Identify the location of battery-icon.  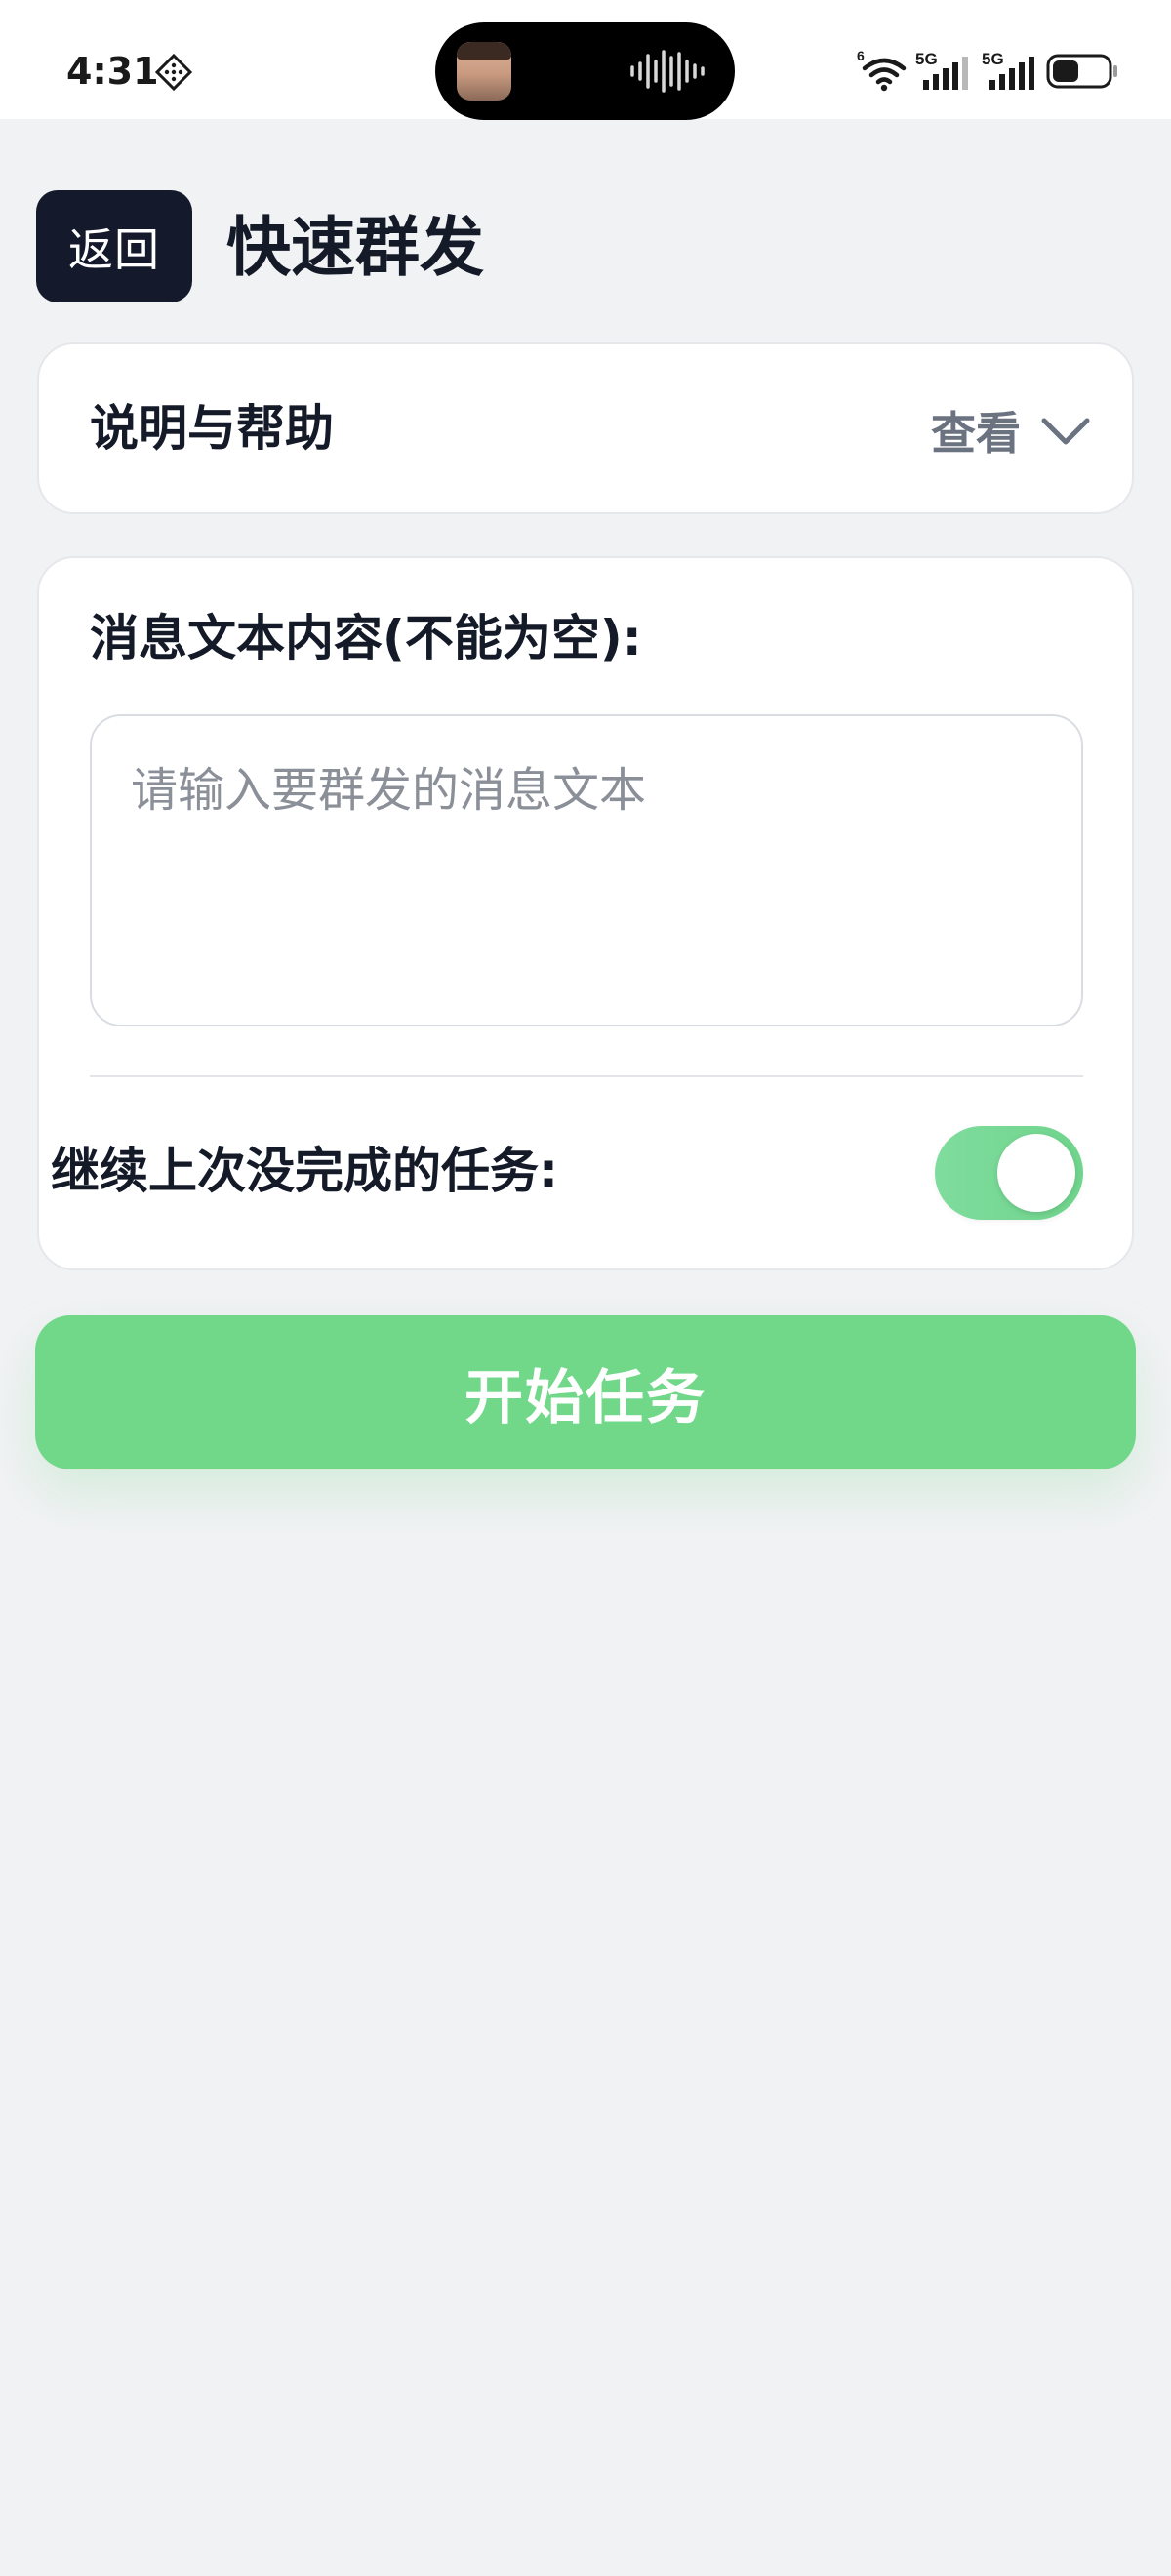
(1081, 71).